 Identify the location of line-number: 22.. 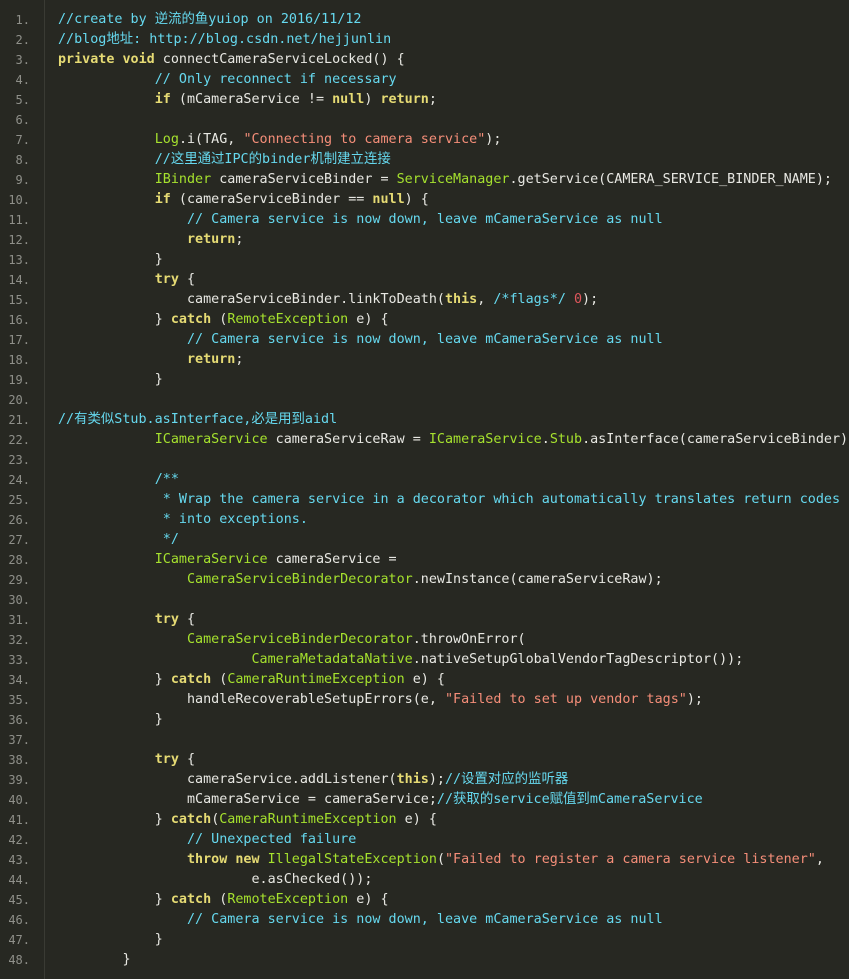
(19, 440).